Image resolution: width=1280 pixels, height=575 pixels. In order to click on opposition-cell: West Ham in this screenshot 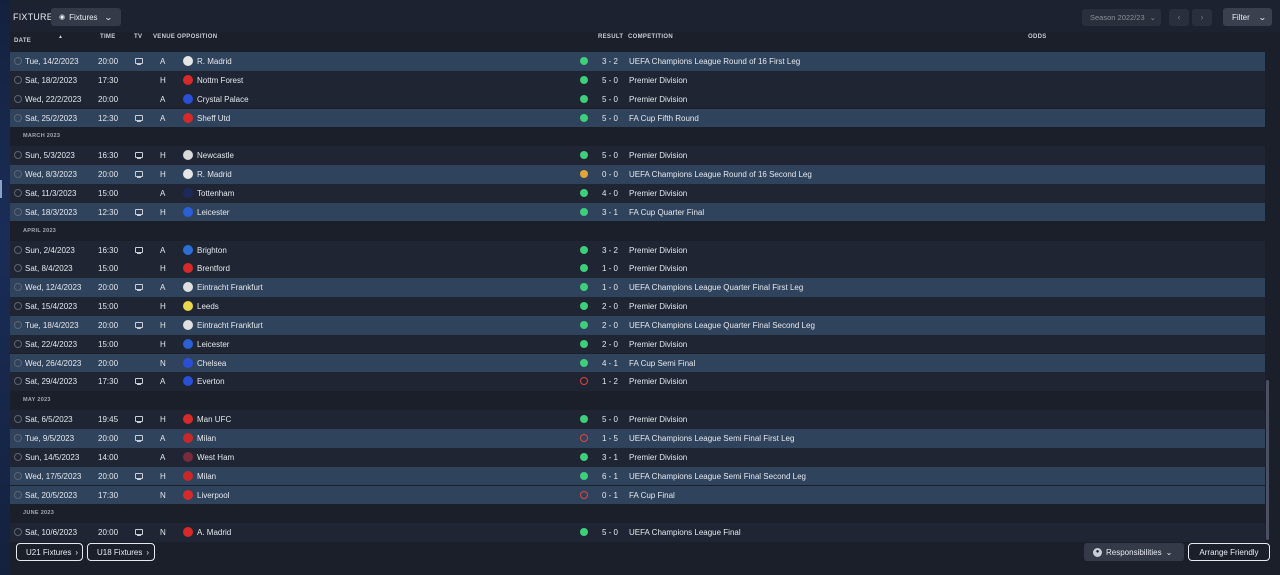, I will do `click(215, 457)`.